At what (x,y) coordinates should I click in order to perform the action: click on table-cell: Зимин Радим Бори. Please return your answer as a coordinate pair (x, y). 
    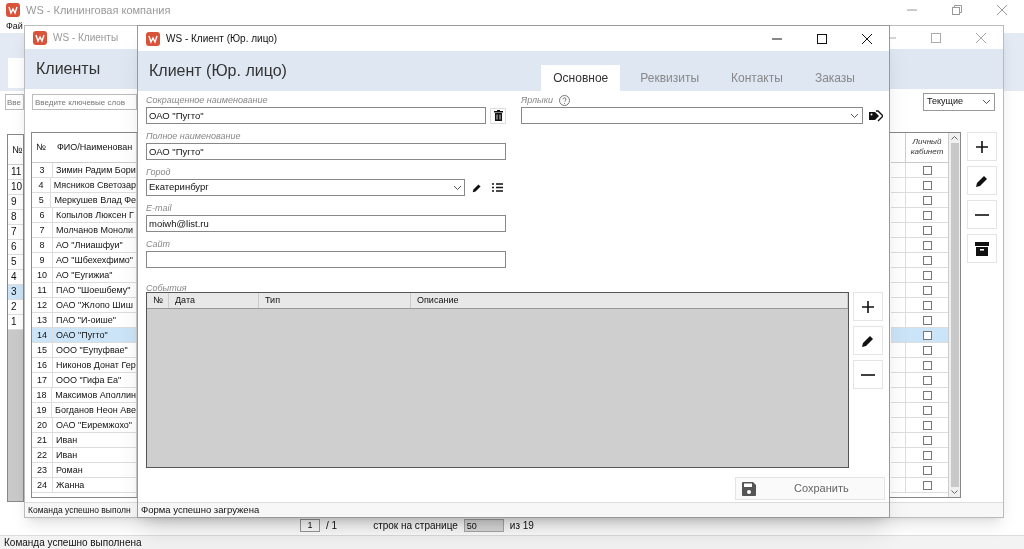
    Looking at the image, I should click on (94, 170).